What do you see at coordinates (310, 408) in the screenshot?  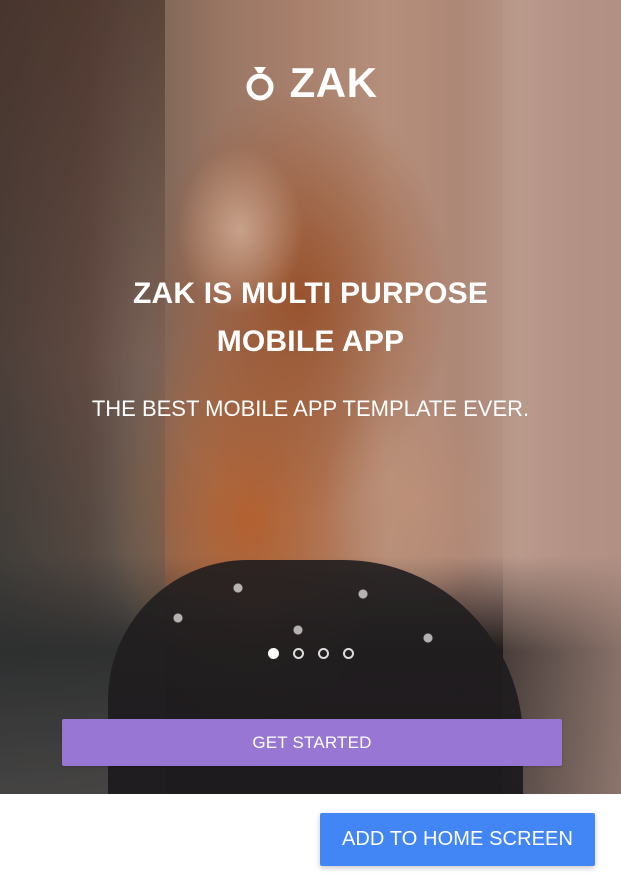 I see `hero-subheadline: THE BEST MOBILE APP TEMPLATE EVER.` at bounding box center [310, 408].